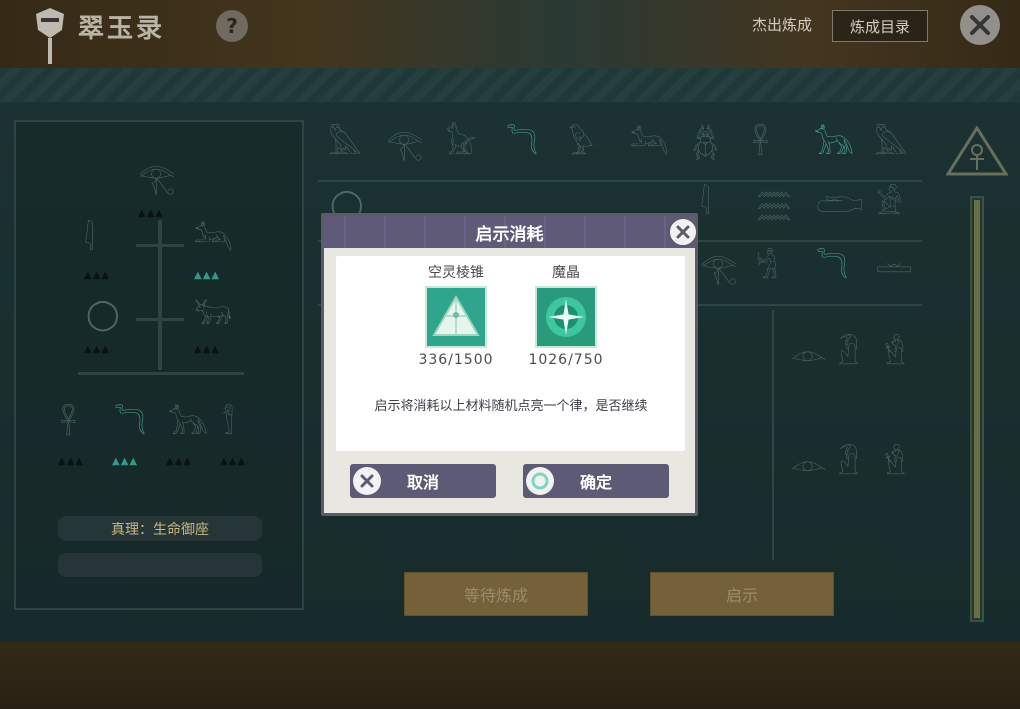 This screenshot has height=709, width=1020. I want to click on cancel-label: 取消, so click(422, 482).